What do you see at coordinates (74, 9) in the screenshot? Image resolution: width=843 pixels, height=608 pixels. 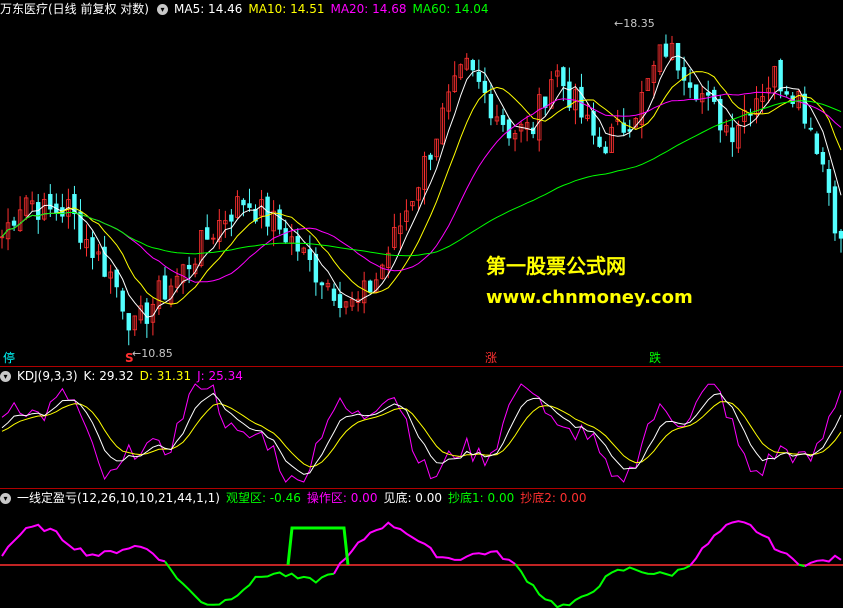 I see `chart-title: 万东医疗(日线 前复权 对数)` at bounding box center [74, 9].